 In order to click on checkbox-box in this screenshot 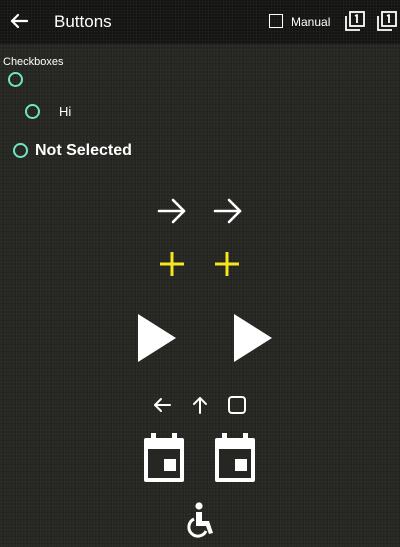, I will do `click(276, 21)`.